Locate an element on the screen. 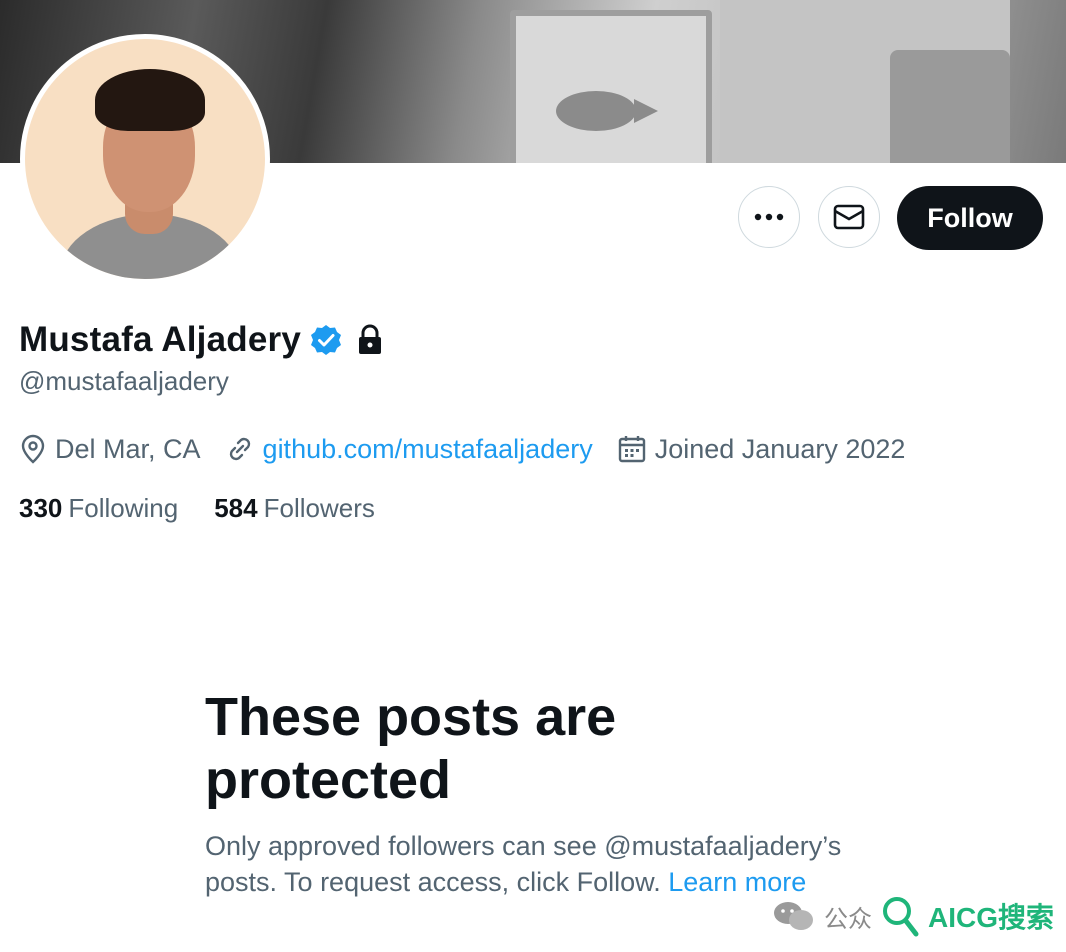 This screenshot has width=1066, height=952. watermark-brand: AICG搜索 is located at coordinates (991, 917).